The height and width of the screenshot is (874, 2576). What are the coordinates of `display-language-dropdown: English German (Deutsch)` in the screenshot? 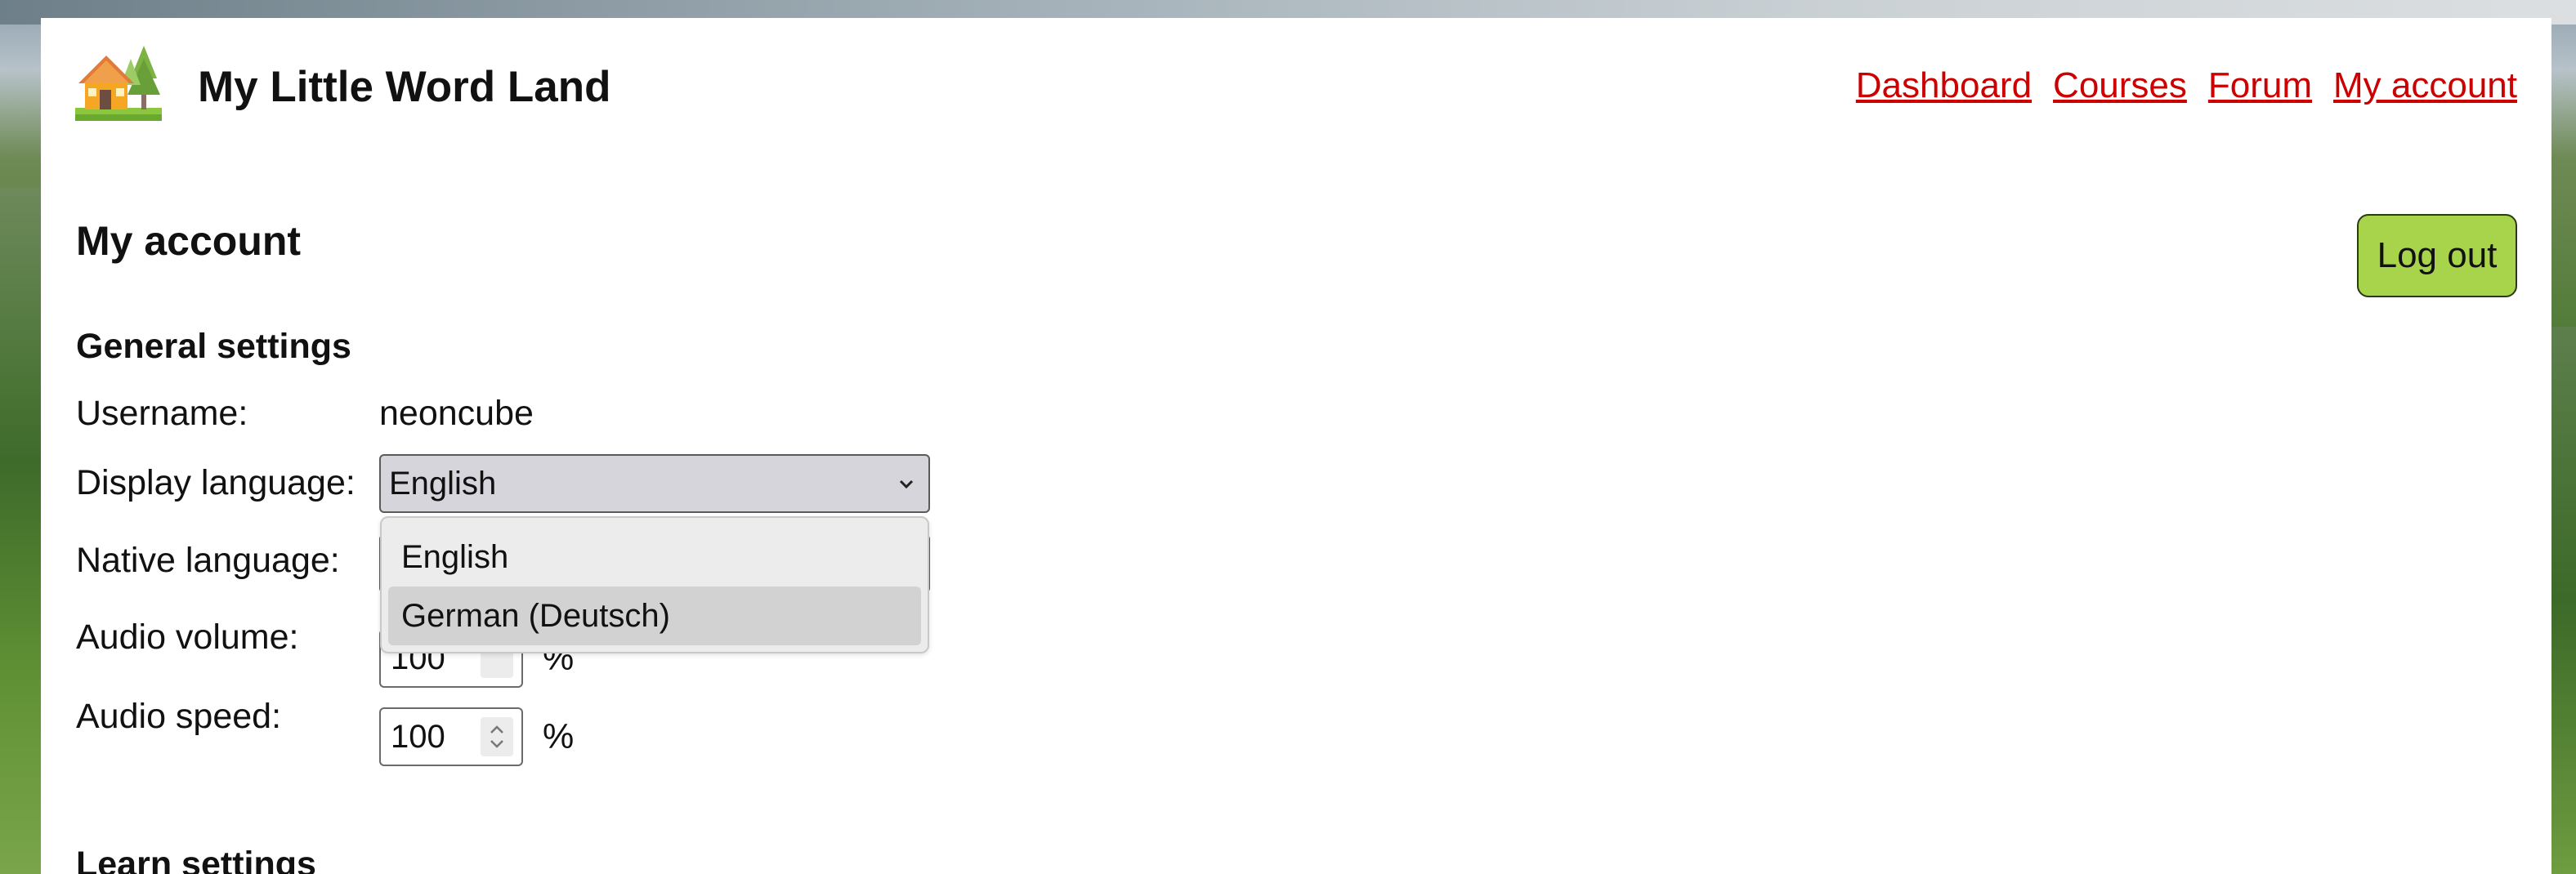 It's located at (654, 584).